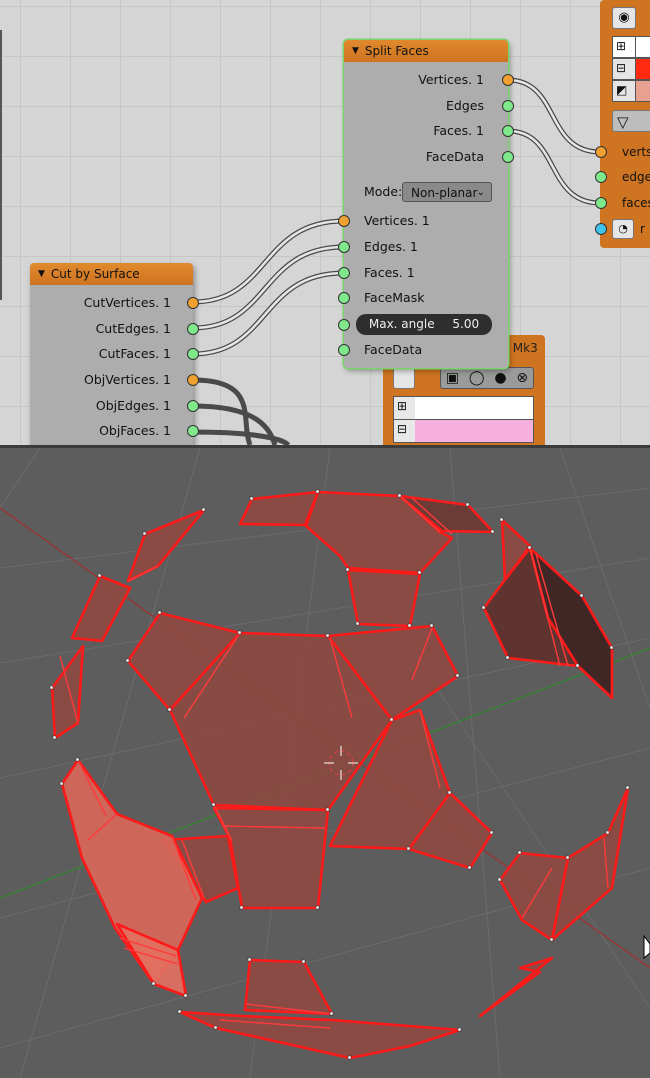  I want to click on circle-icon: ●, so click(500, 378).